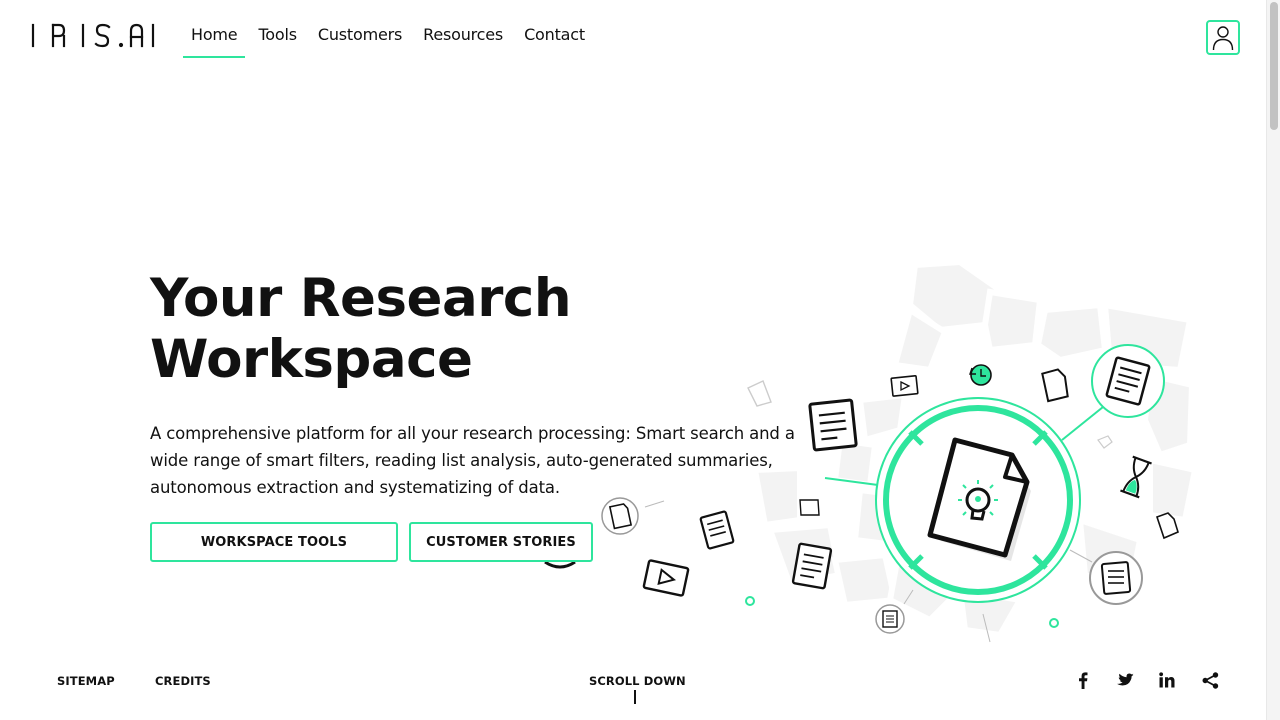 The image size is (1280, 720). I want to click on main-nav: Home Tools Customers Resources Contact, so click(390, 39).